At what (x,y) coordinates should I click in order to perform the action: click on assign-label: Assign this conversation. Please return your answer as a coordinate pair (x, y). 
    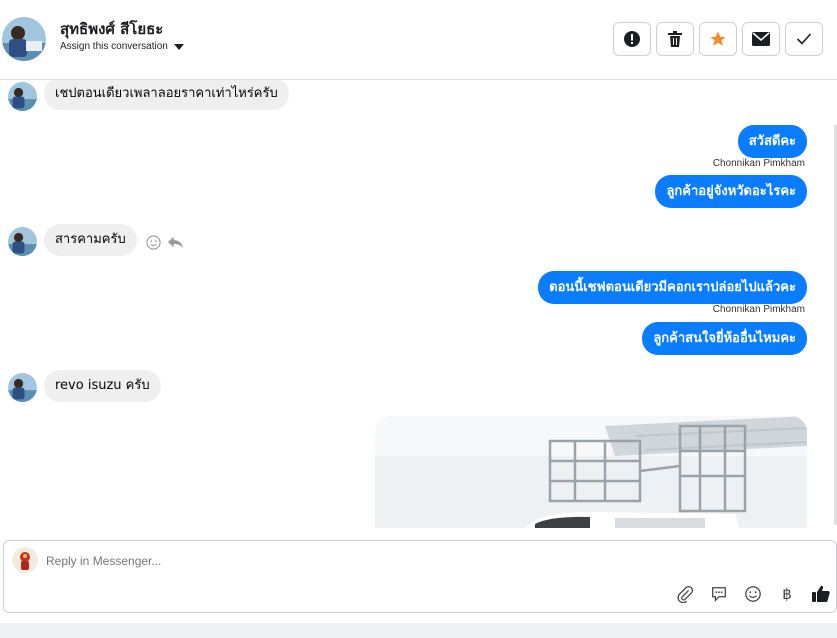
    Looking at the image, I should click on (114, 46).